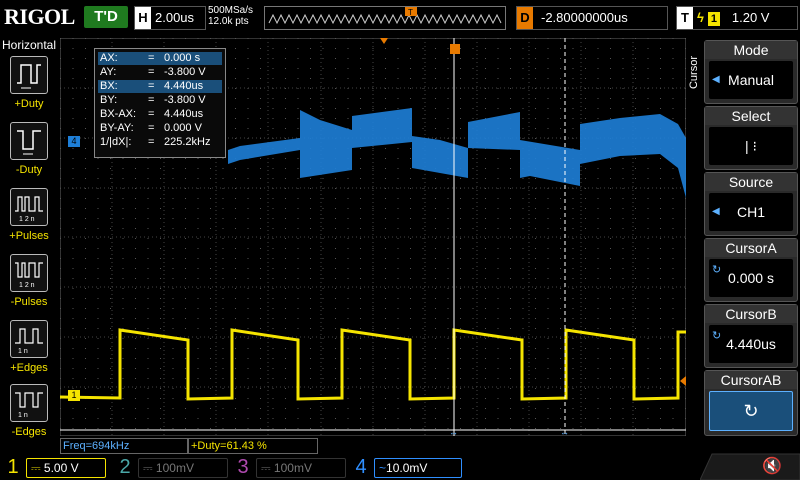 This screenshot has width=800, height=480. Describe the element at coordinates (361, 467) in the screenshot. I see `ch4-number: 4` at that location.